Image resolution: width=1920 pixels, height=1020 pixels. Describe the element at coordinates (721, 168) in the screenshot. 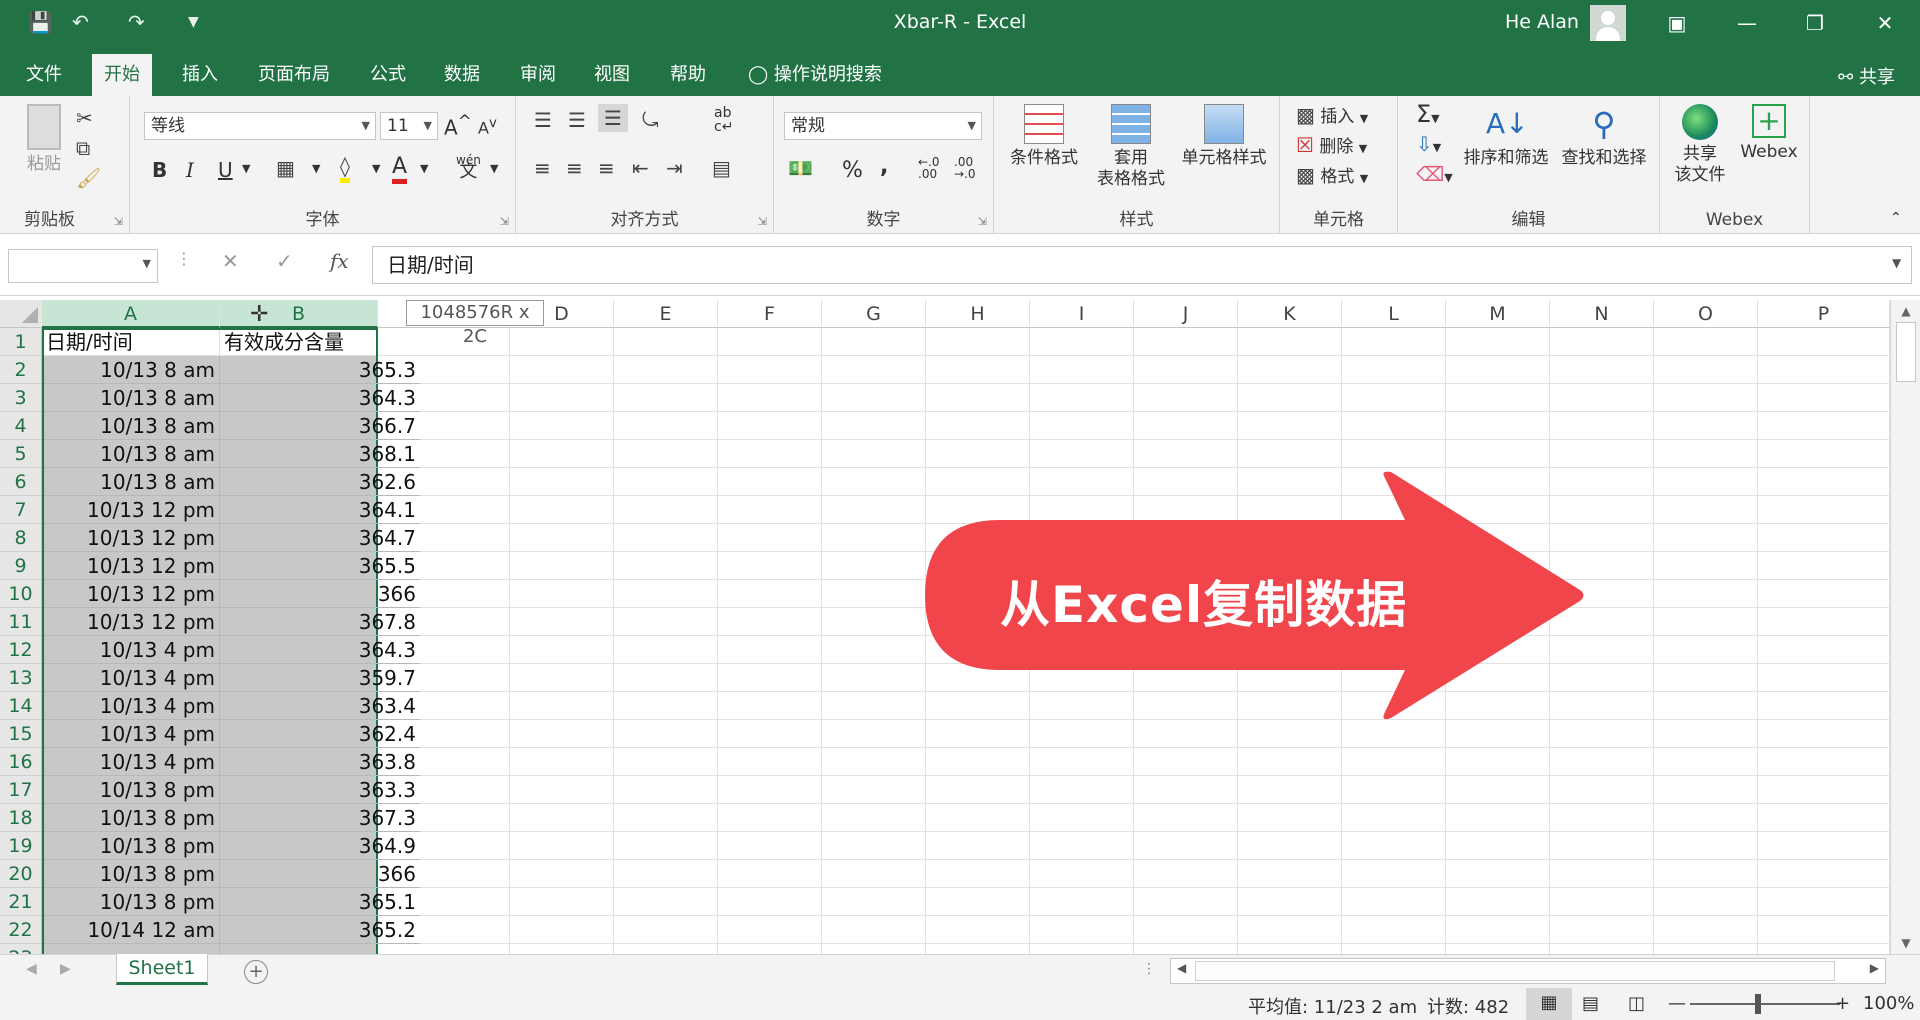

I see `merge-center-icon: ▤` at that location.